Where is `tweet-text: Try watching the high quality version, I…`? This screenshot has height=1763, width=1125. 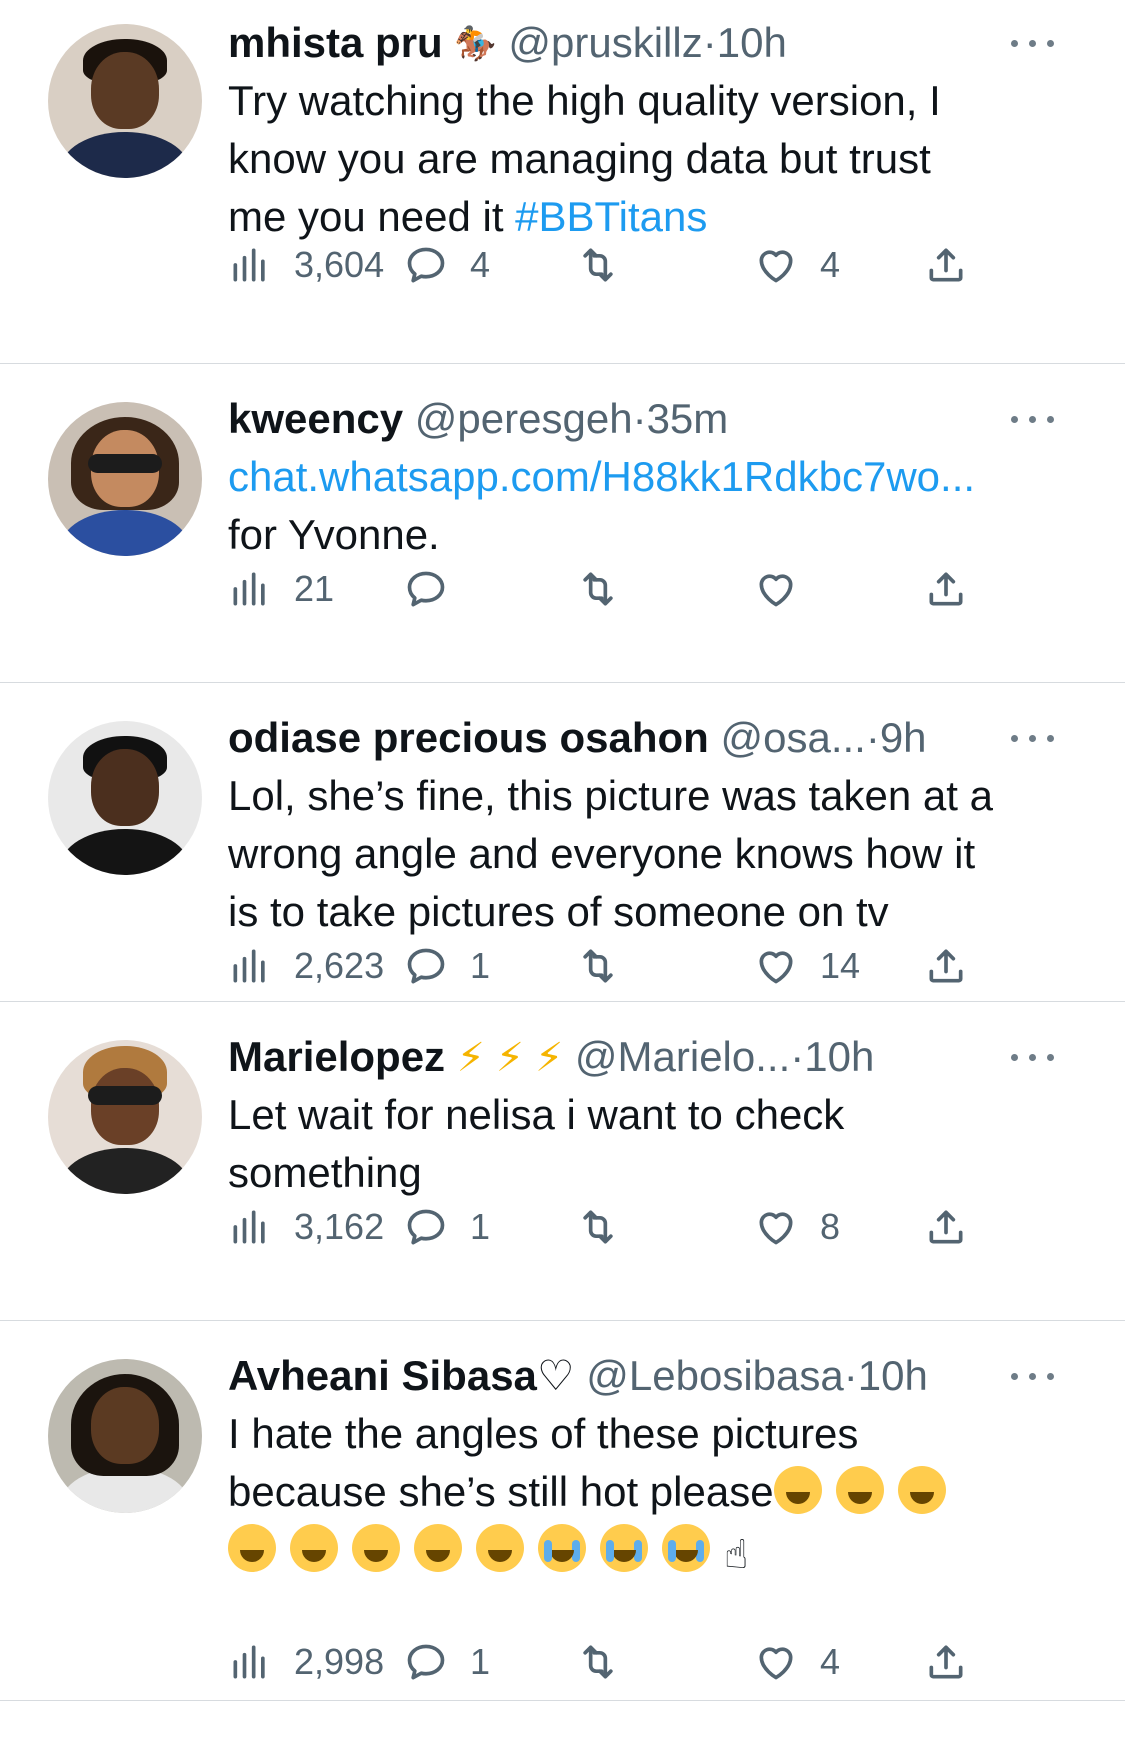
tweet-text: Try watching the high quality version, I… is located at coordinates (656, 159).